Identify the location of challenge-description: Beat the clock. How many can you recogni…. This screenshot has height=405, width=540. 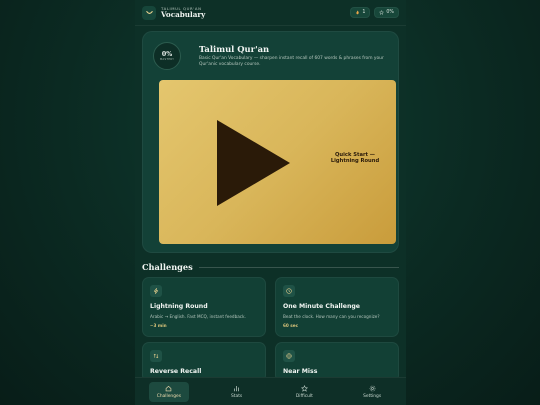
(331, 316).